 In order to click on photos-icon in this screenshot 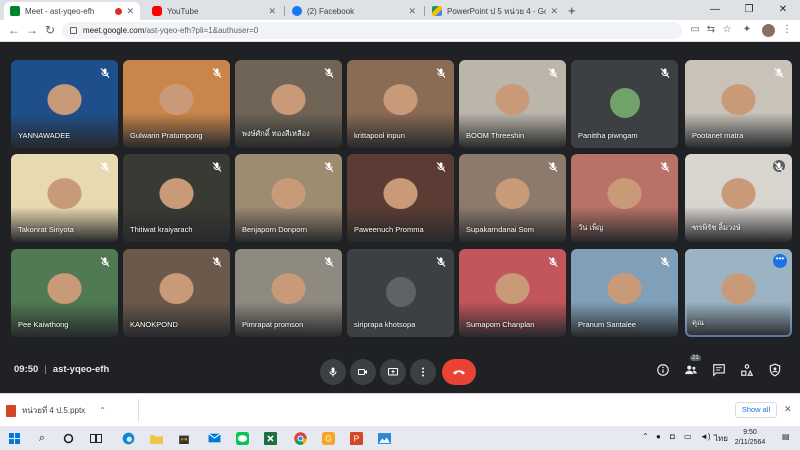, I will do `click(384, 438)`.